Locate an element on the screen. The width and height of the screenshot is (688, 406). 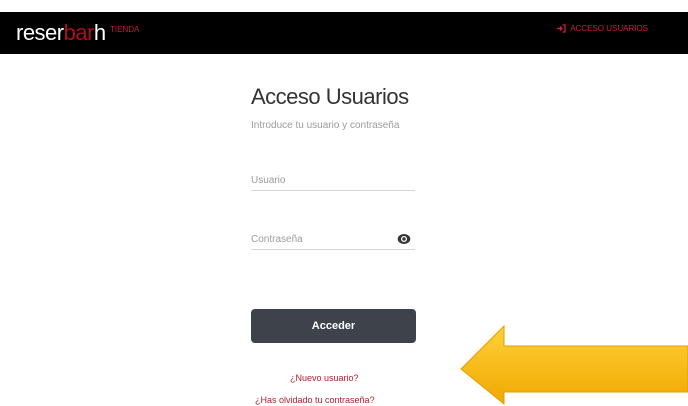
new-user-link: ¿Nuevo usuario? is located at coordinates (324, 378).